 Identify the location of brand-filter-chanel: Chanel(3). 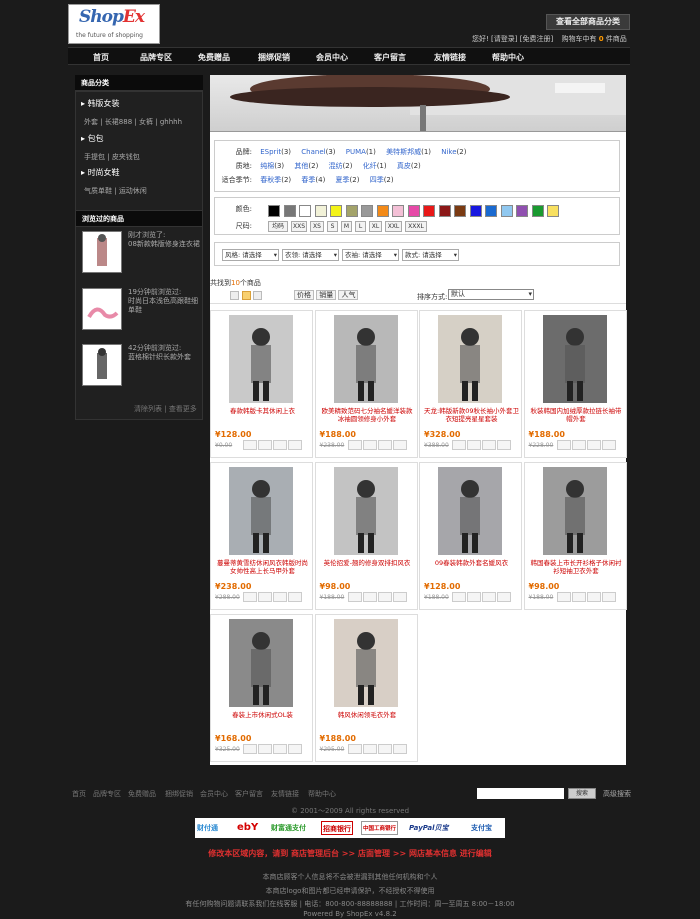
(318, 152).